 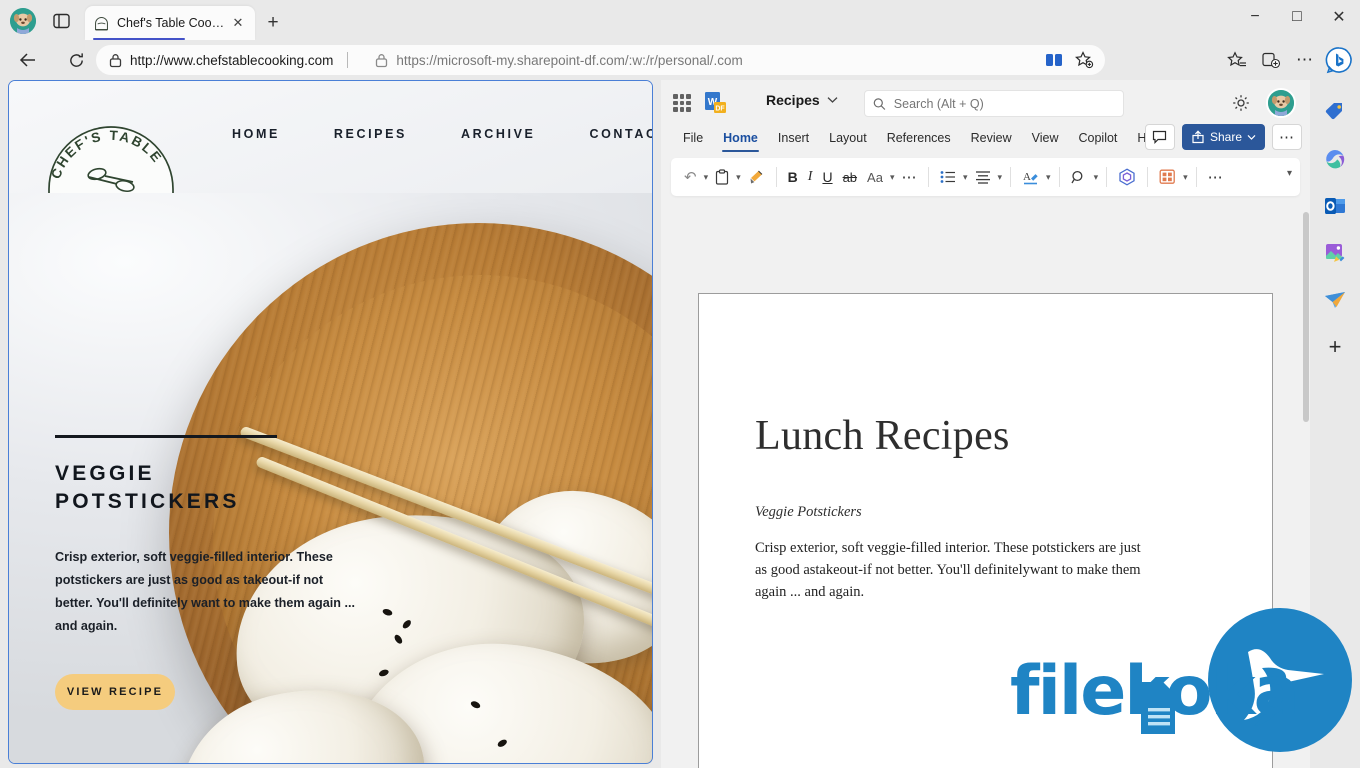 I want to click on more-horizontal-icon: ⋯, so click(x=1287, y=137).